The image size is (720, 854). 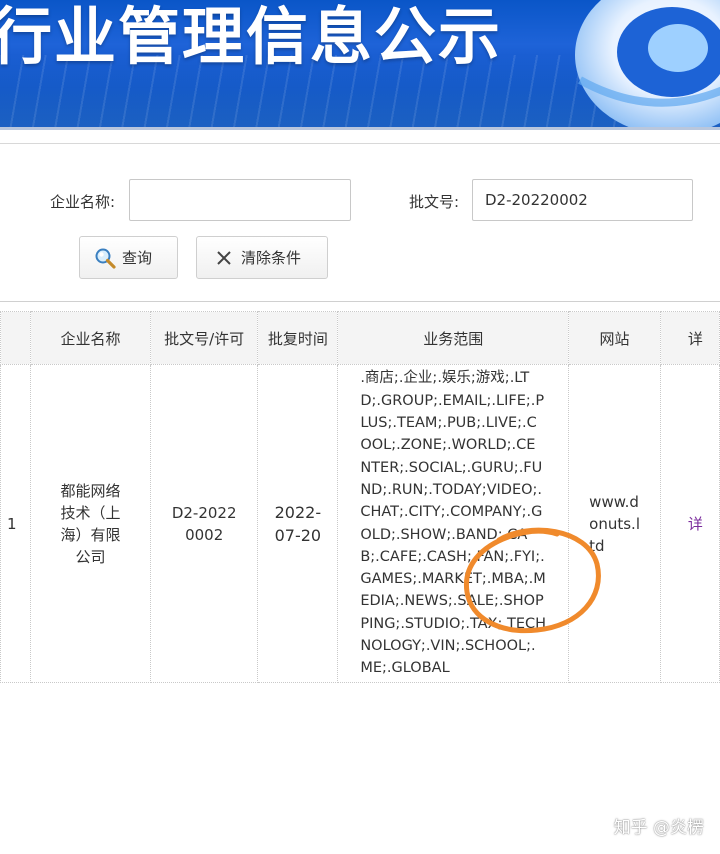 What do you see at coordinates (360, 128) in the screenshot?
I see `banner-divider` at bounding box center [360, 128].